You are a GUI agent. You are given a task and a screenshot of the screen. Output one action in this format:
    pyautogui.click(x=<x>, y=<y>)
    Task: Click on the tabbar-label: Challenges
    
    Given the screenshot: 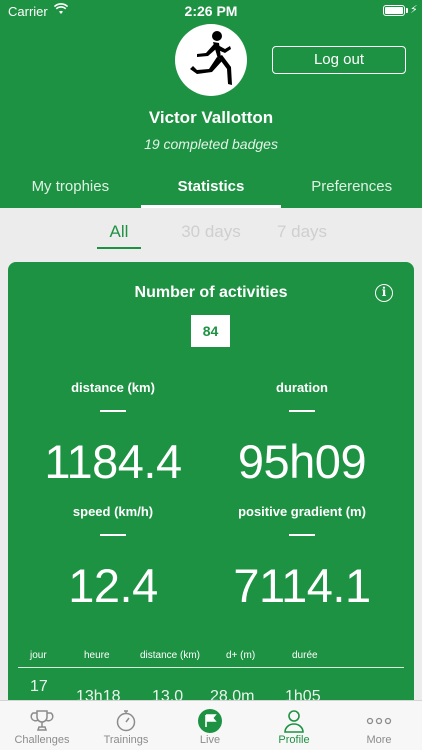 What is the action you would take?
    pyautogui.click(x=42, y=740)
    